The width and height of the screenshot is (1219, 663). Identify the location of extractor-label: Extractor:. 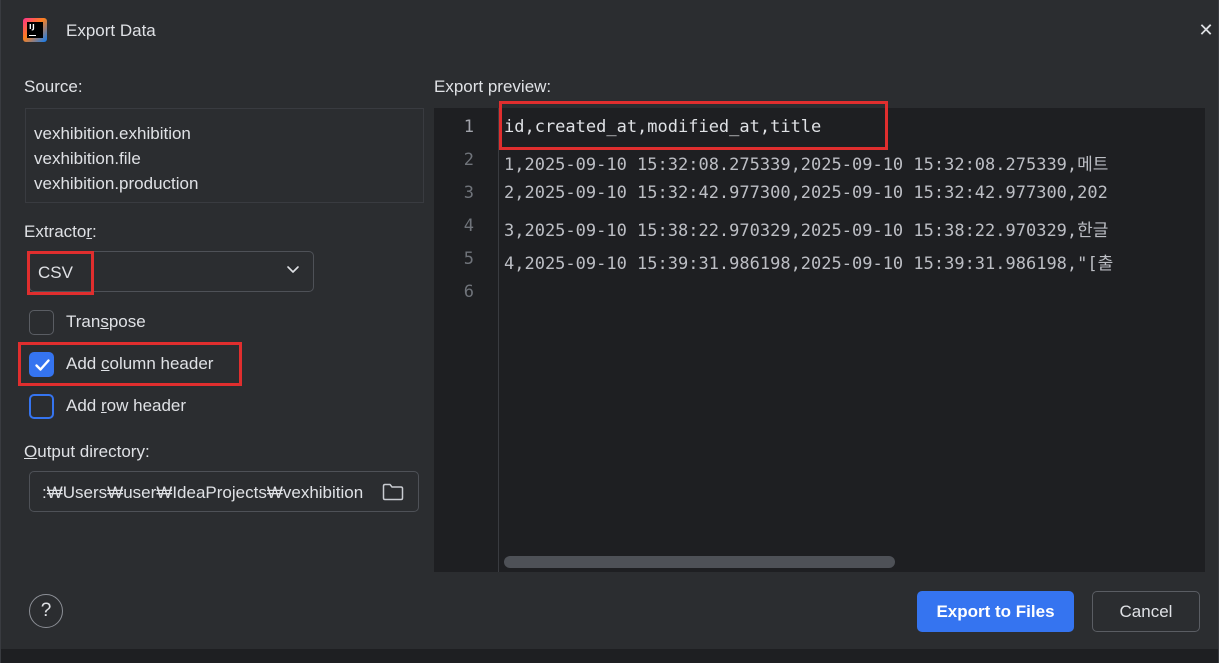
(60, 231).